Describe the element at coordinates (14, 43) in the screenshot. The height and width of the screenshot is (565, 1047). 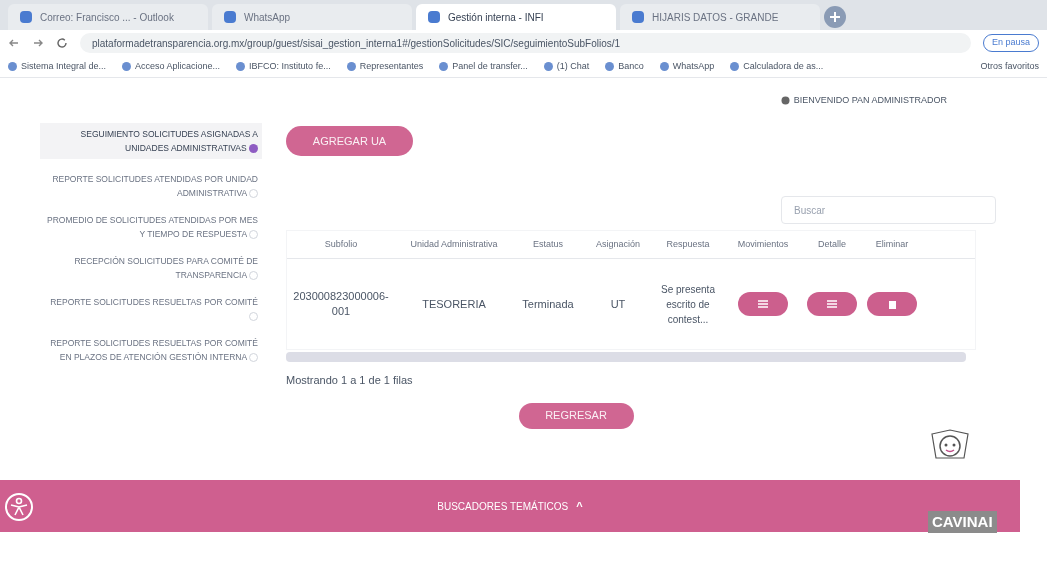
I see `back-icon` at that location.